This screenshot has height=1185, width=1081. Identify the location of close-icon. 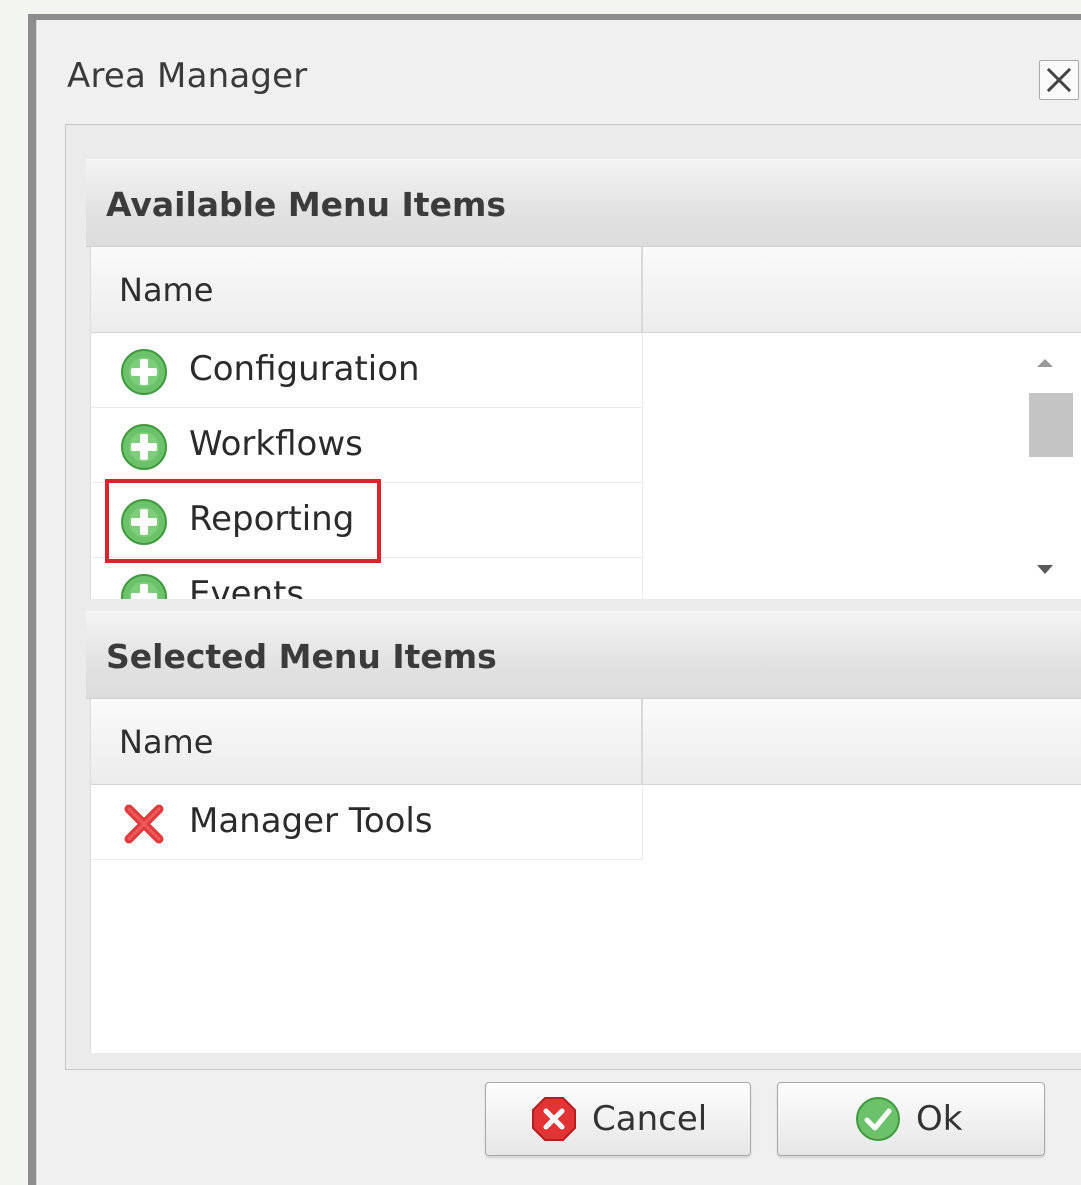
(1059, 80).